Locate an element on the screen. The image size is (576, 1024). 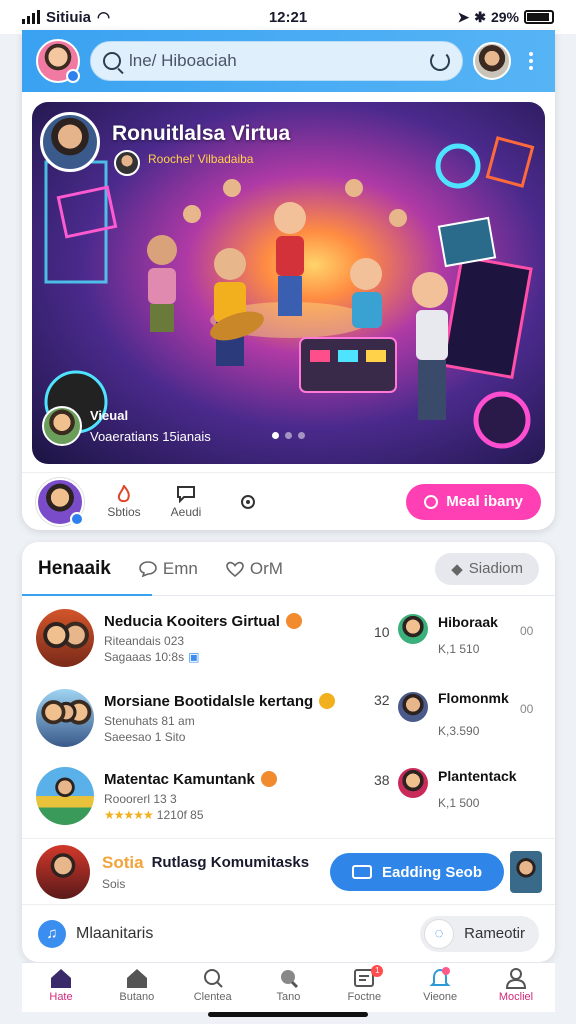
item-subtitle: Rooorerl 13 3 is located at coordinates (140, 798).